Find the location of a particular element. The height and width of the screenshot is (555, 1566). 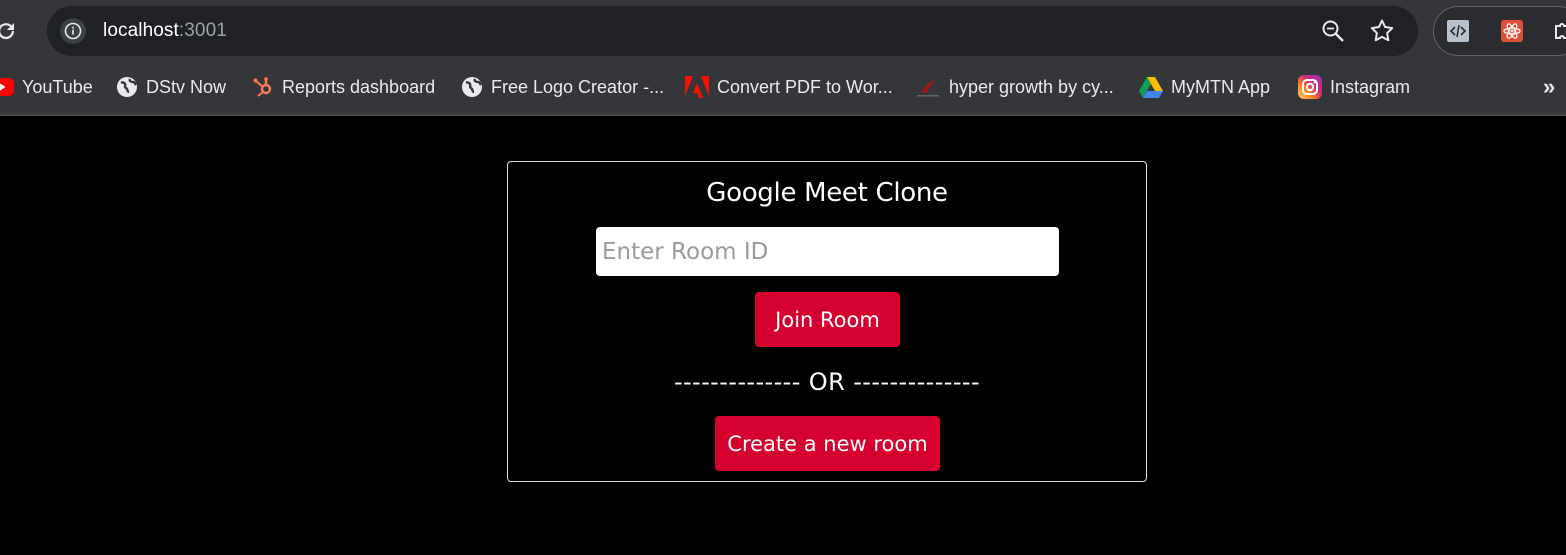

join-room-button: Join Room is located at coordinates (827, 319).